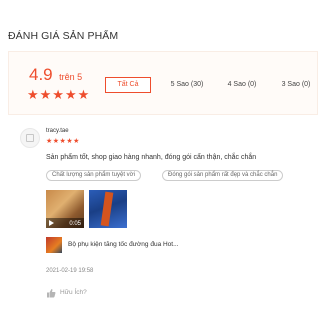 Image resolution: width=320 pixels, height=320 pixels. What do you see at coordinates (296, 85) in the screenshot?
I see `filter-3-star-button: 3 Sao (0)` at bounding box center [296, 85].